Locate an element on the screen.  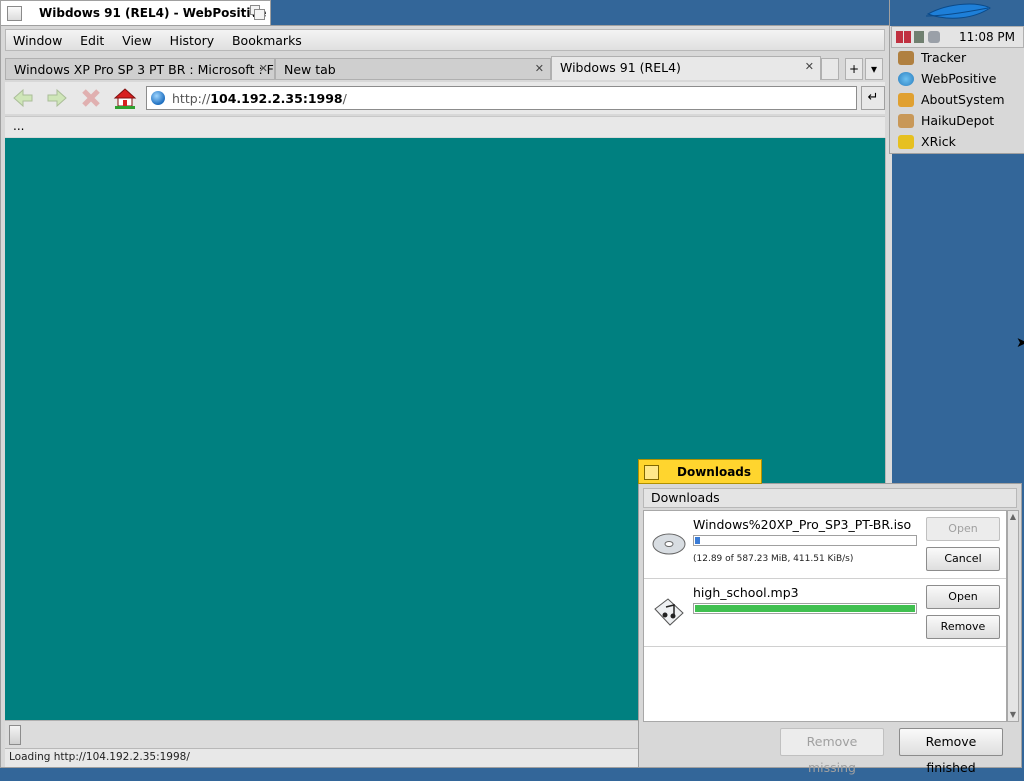
go-button: ↵ is located at coordinates (873, 98).